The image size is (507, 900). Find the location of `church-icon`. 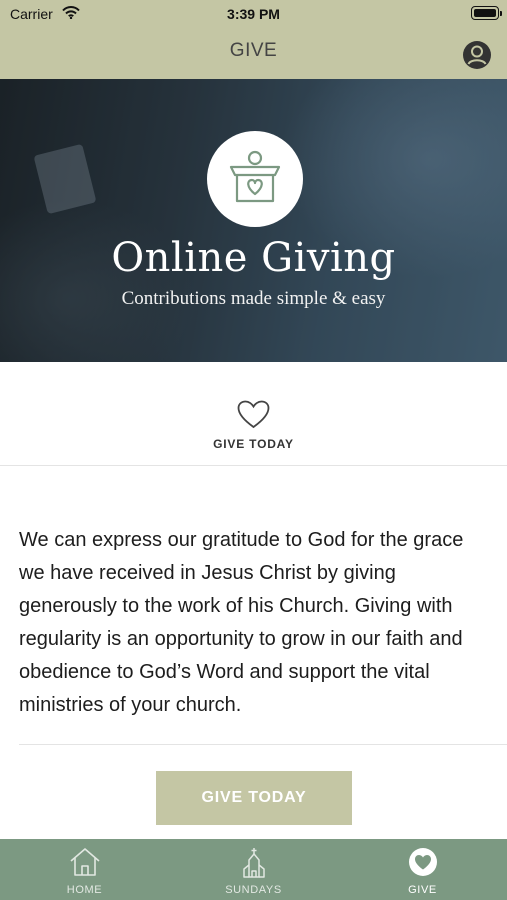

church-icon is located at coordinates (253, 865).